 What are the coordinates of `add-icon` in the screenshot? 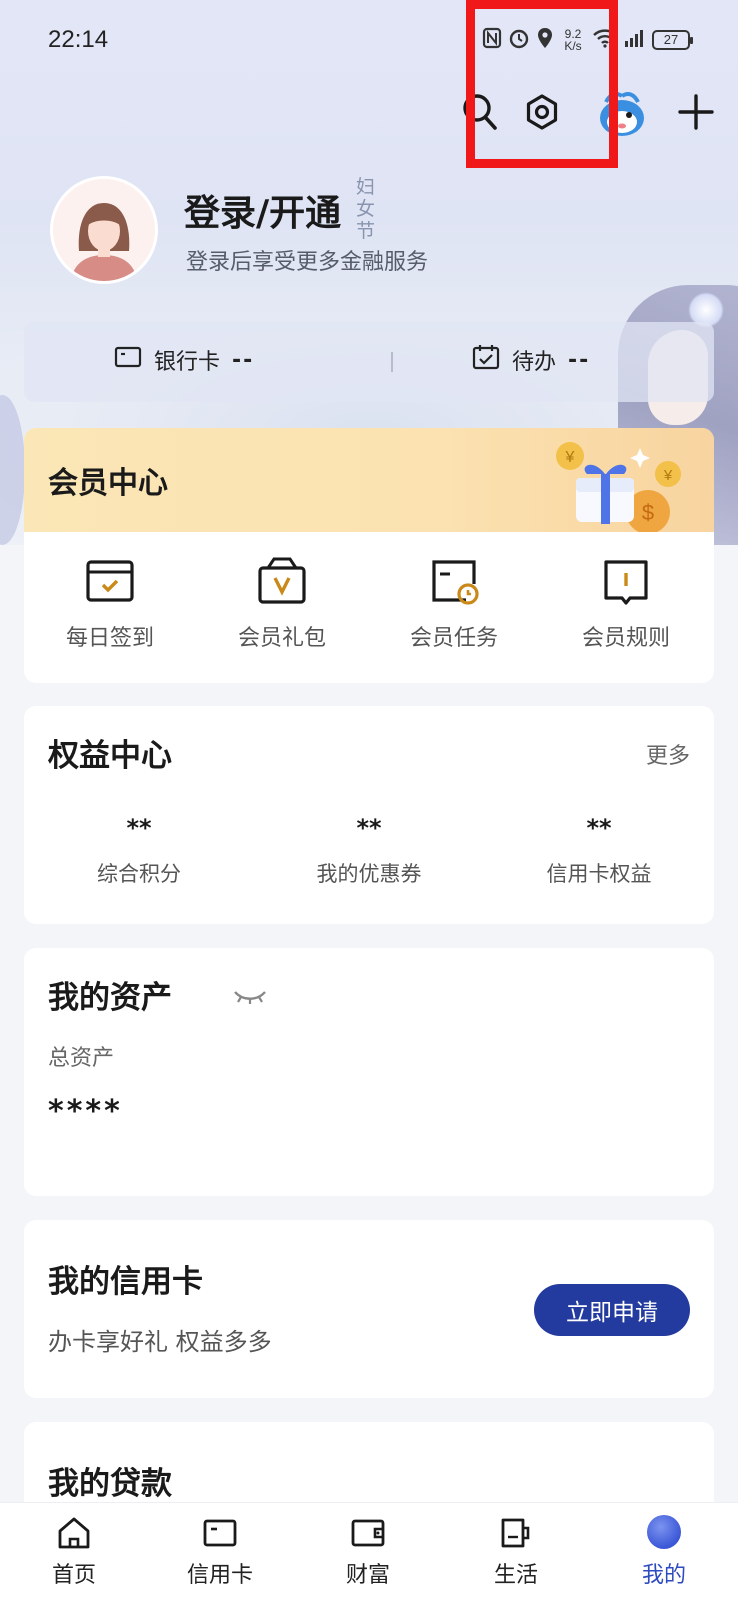 It's located at (696, 112).